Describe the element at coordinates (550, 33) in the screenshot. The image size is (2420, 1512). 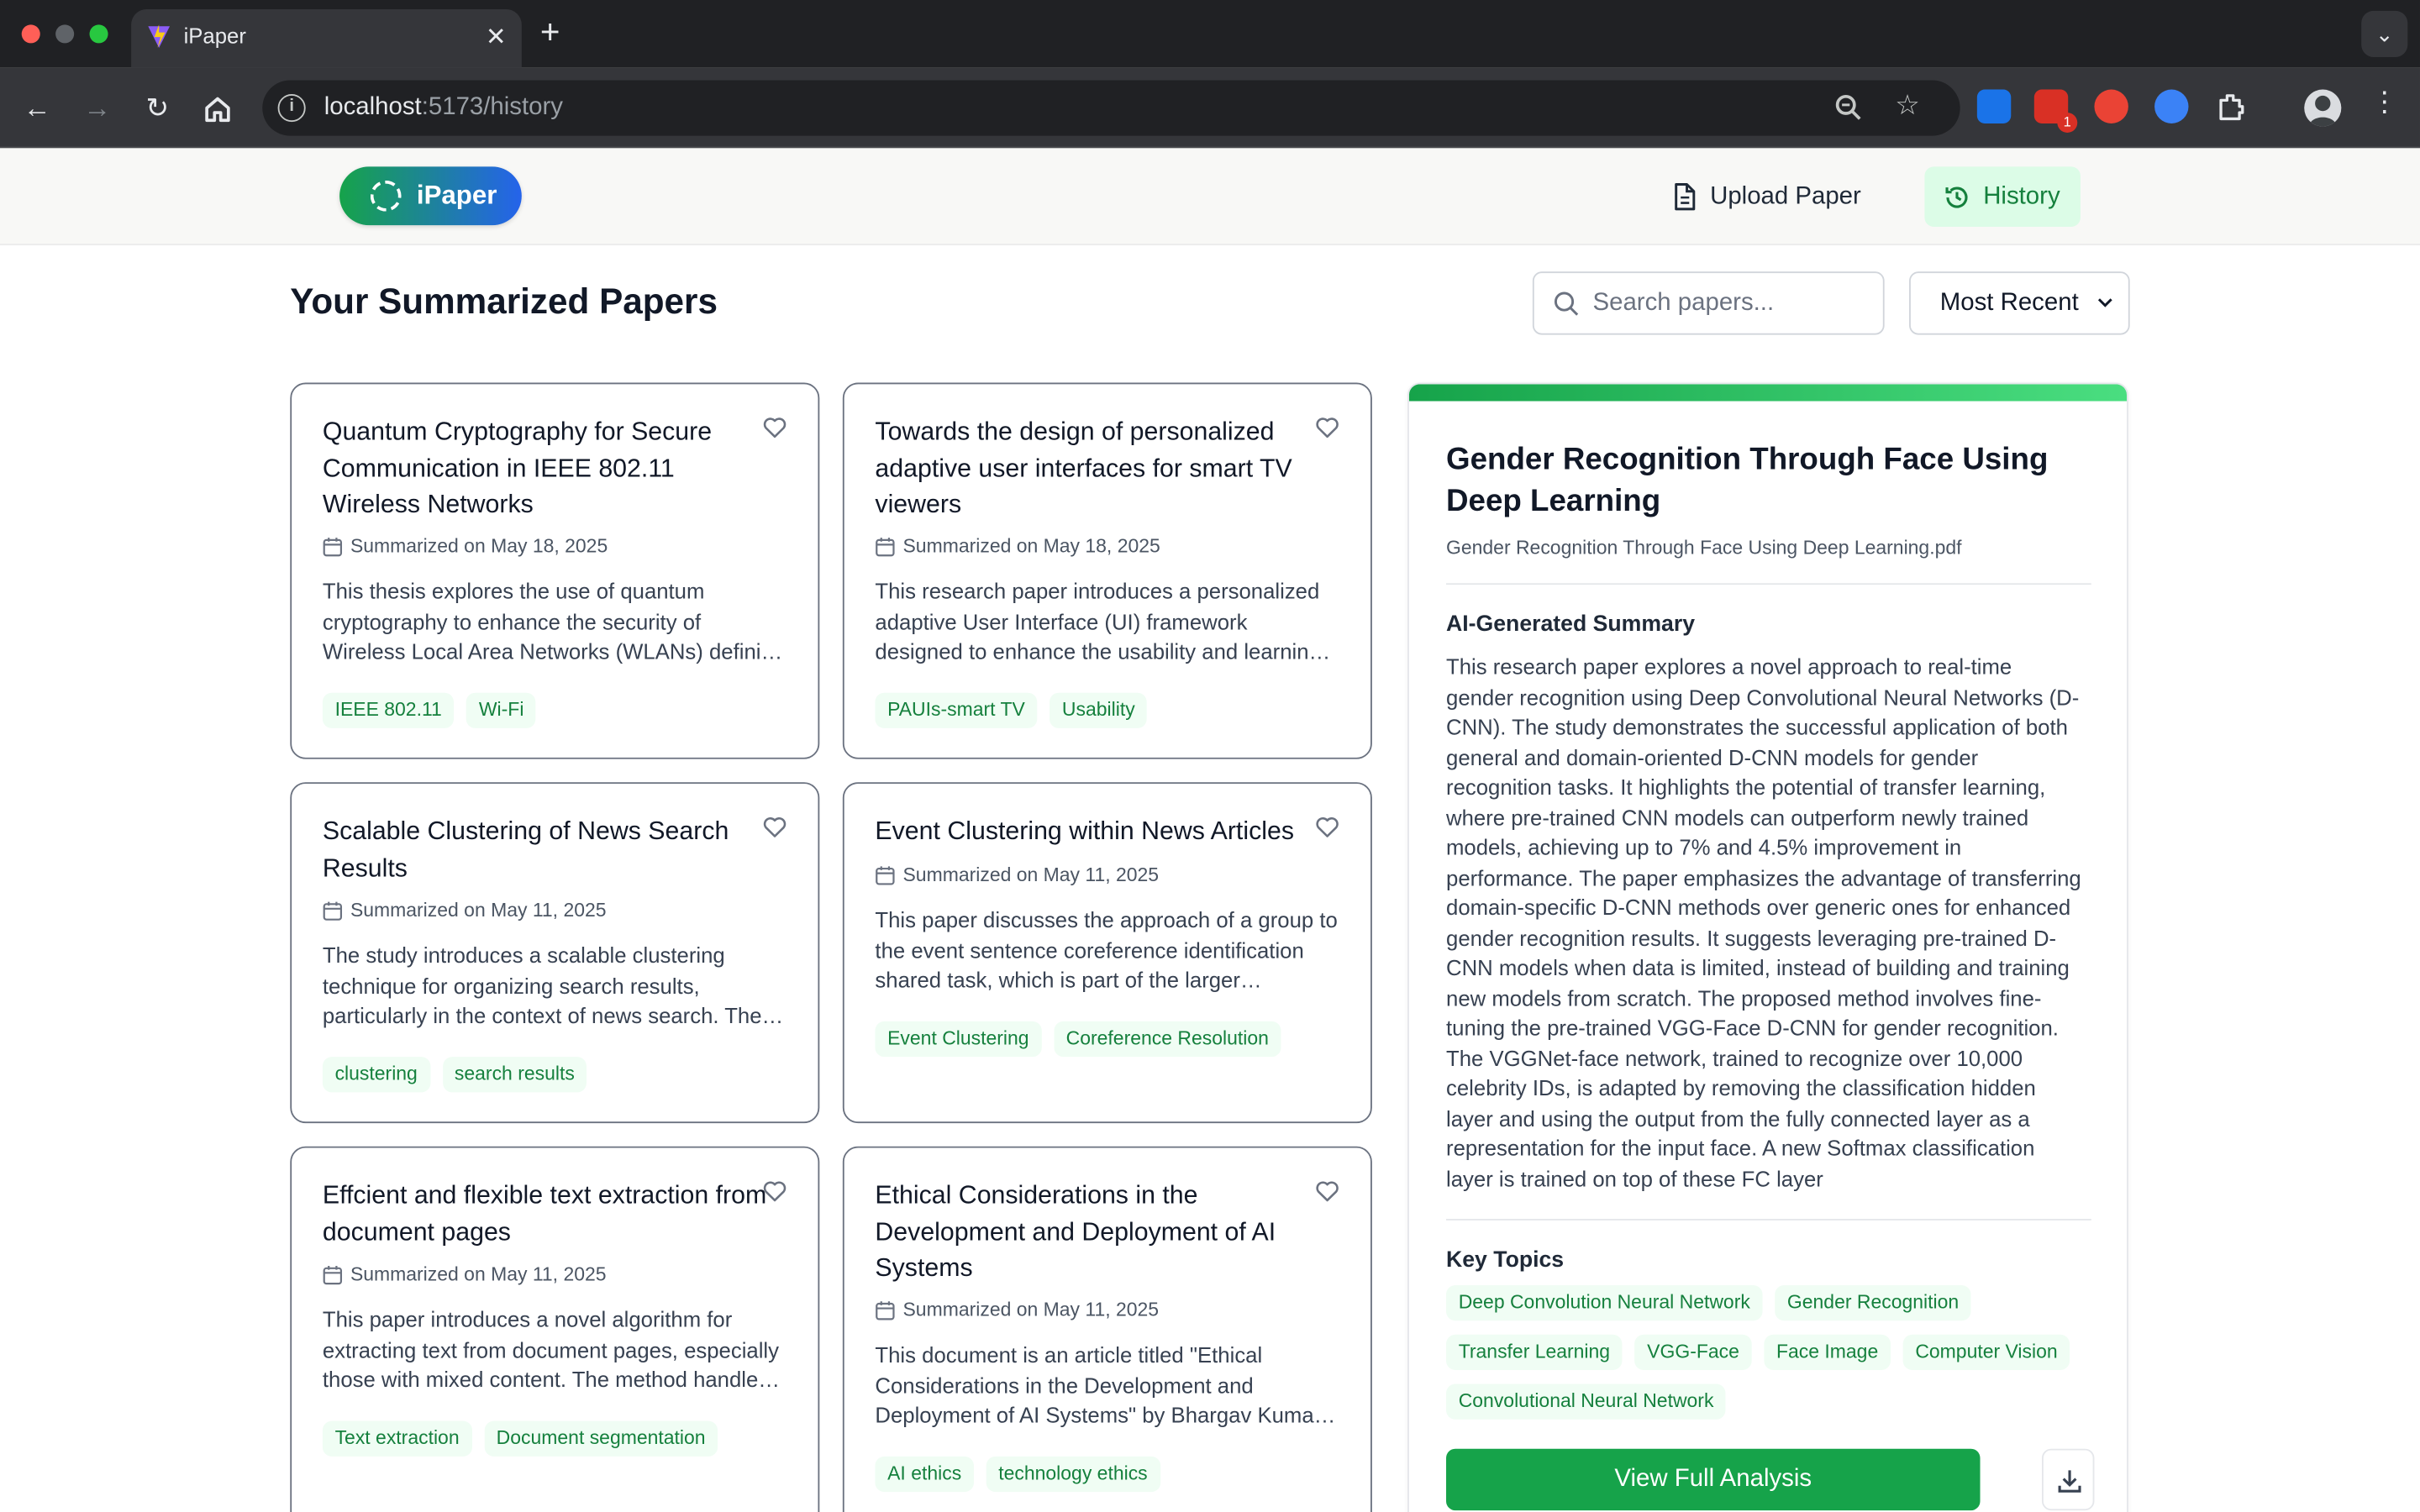
I see `new-tab-icon: +` at that location.